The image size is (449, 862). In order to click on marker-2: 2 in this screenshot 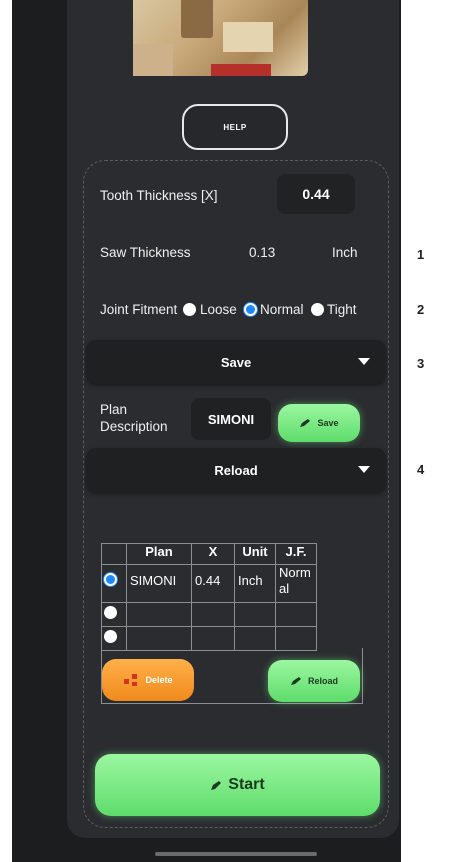, I will do `click(421, 309)`.